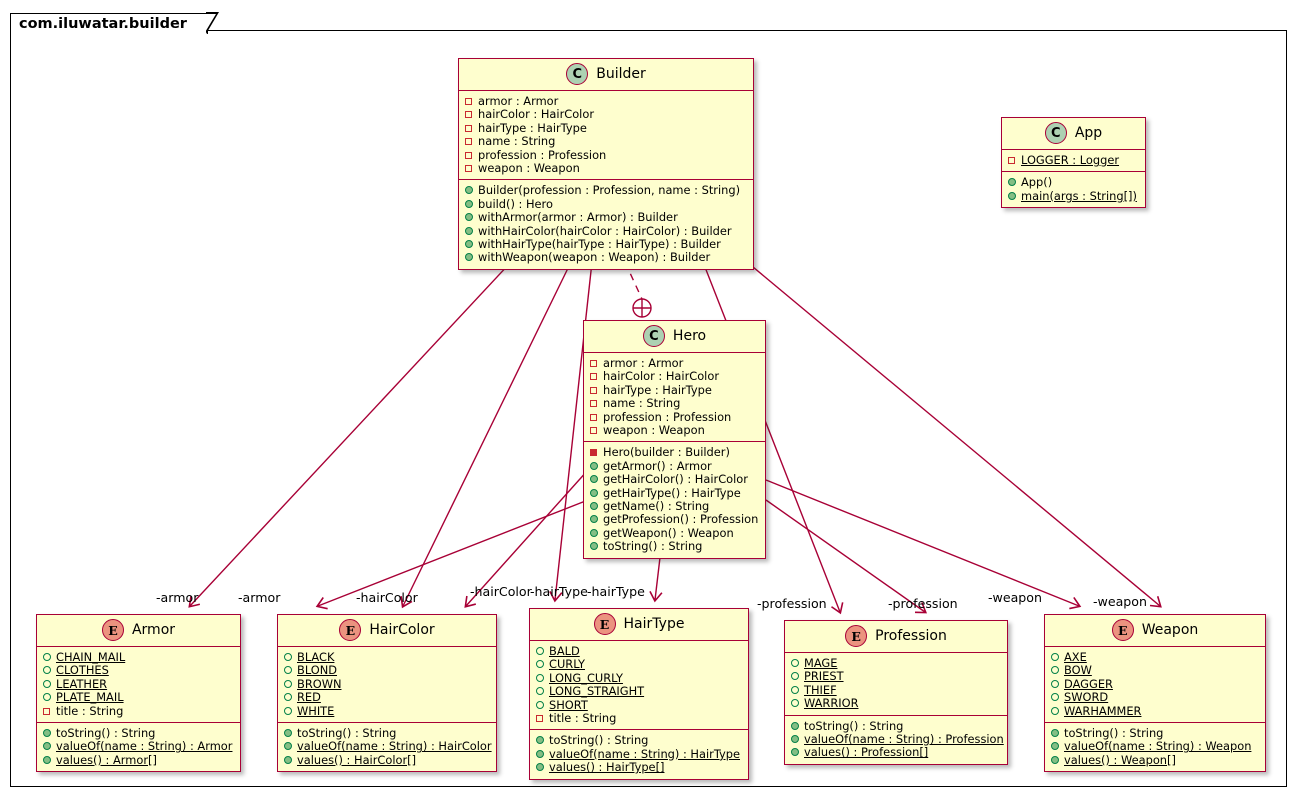  Describe the element at coordinates (388, 697) in the screenshot. I see `field-row: RED` at that location.